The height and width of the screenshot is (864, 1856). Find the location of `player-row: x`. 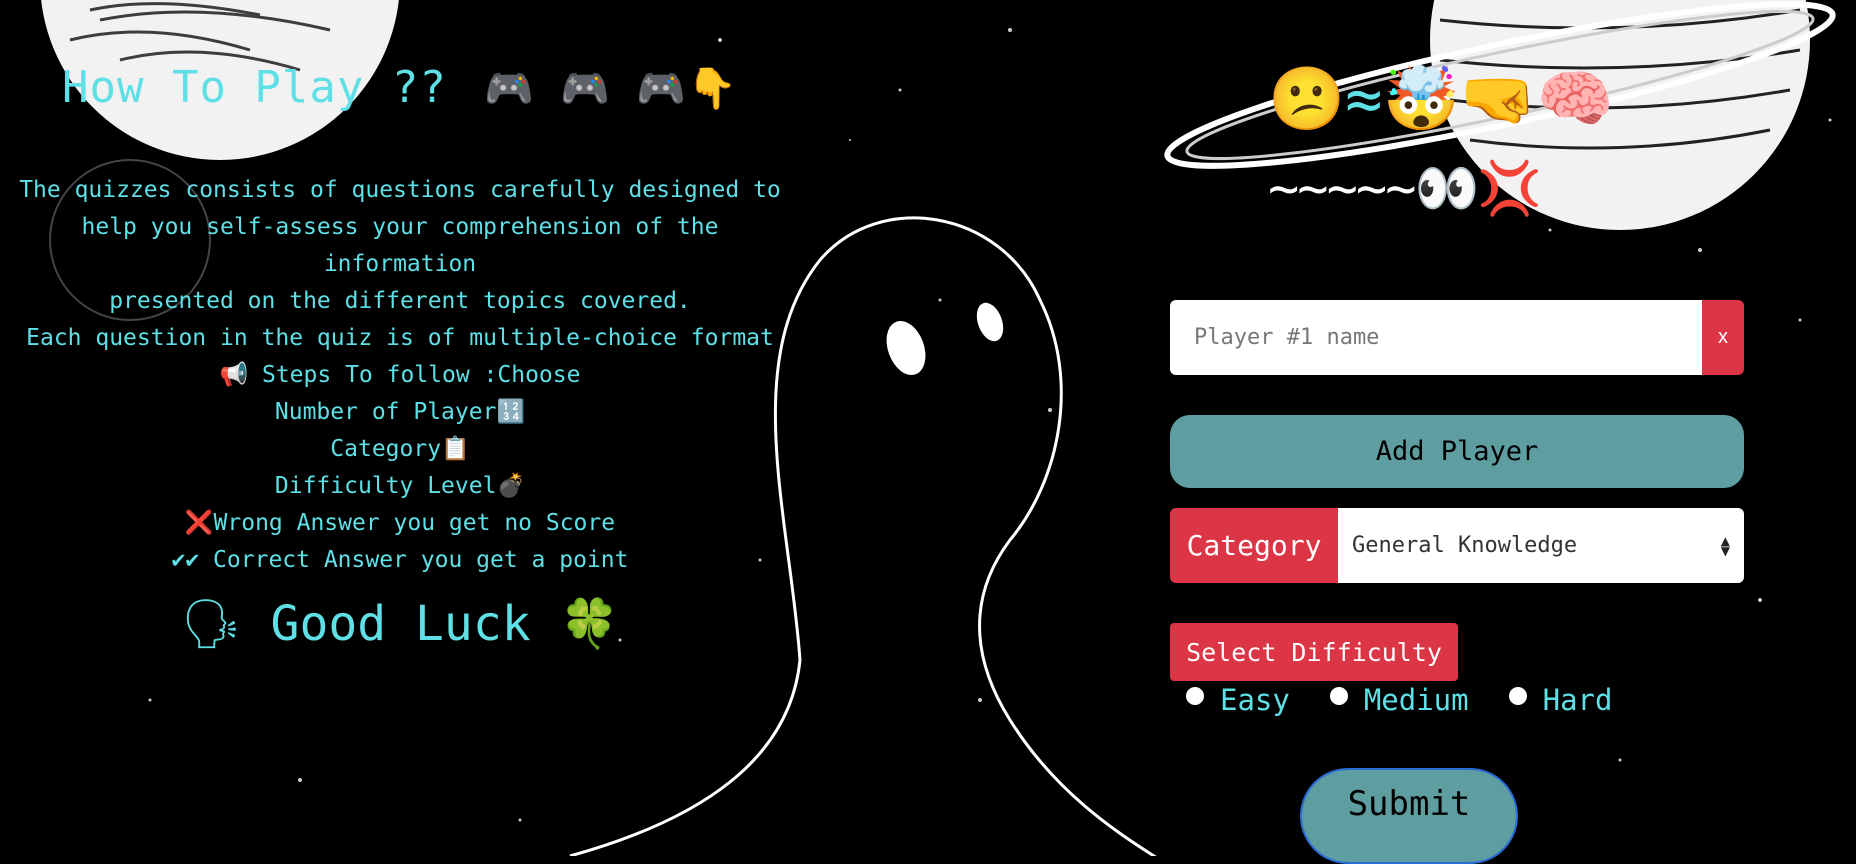

player-row: x is located at coordinates (1457, 337).